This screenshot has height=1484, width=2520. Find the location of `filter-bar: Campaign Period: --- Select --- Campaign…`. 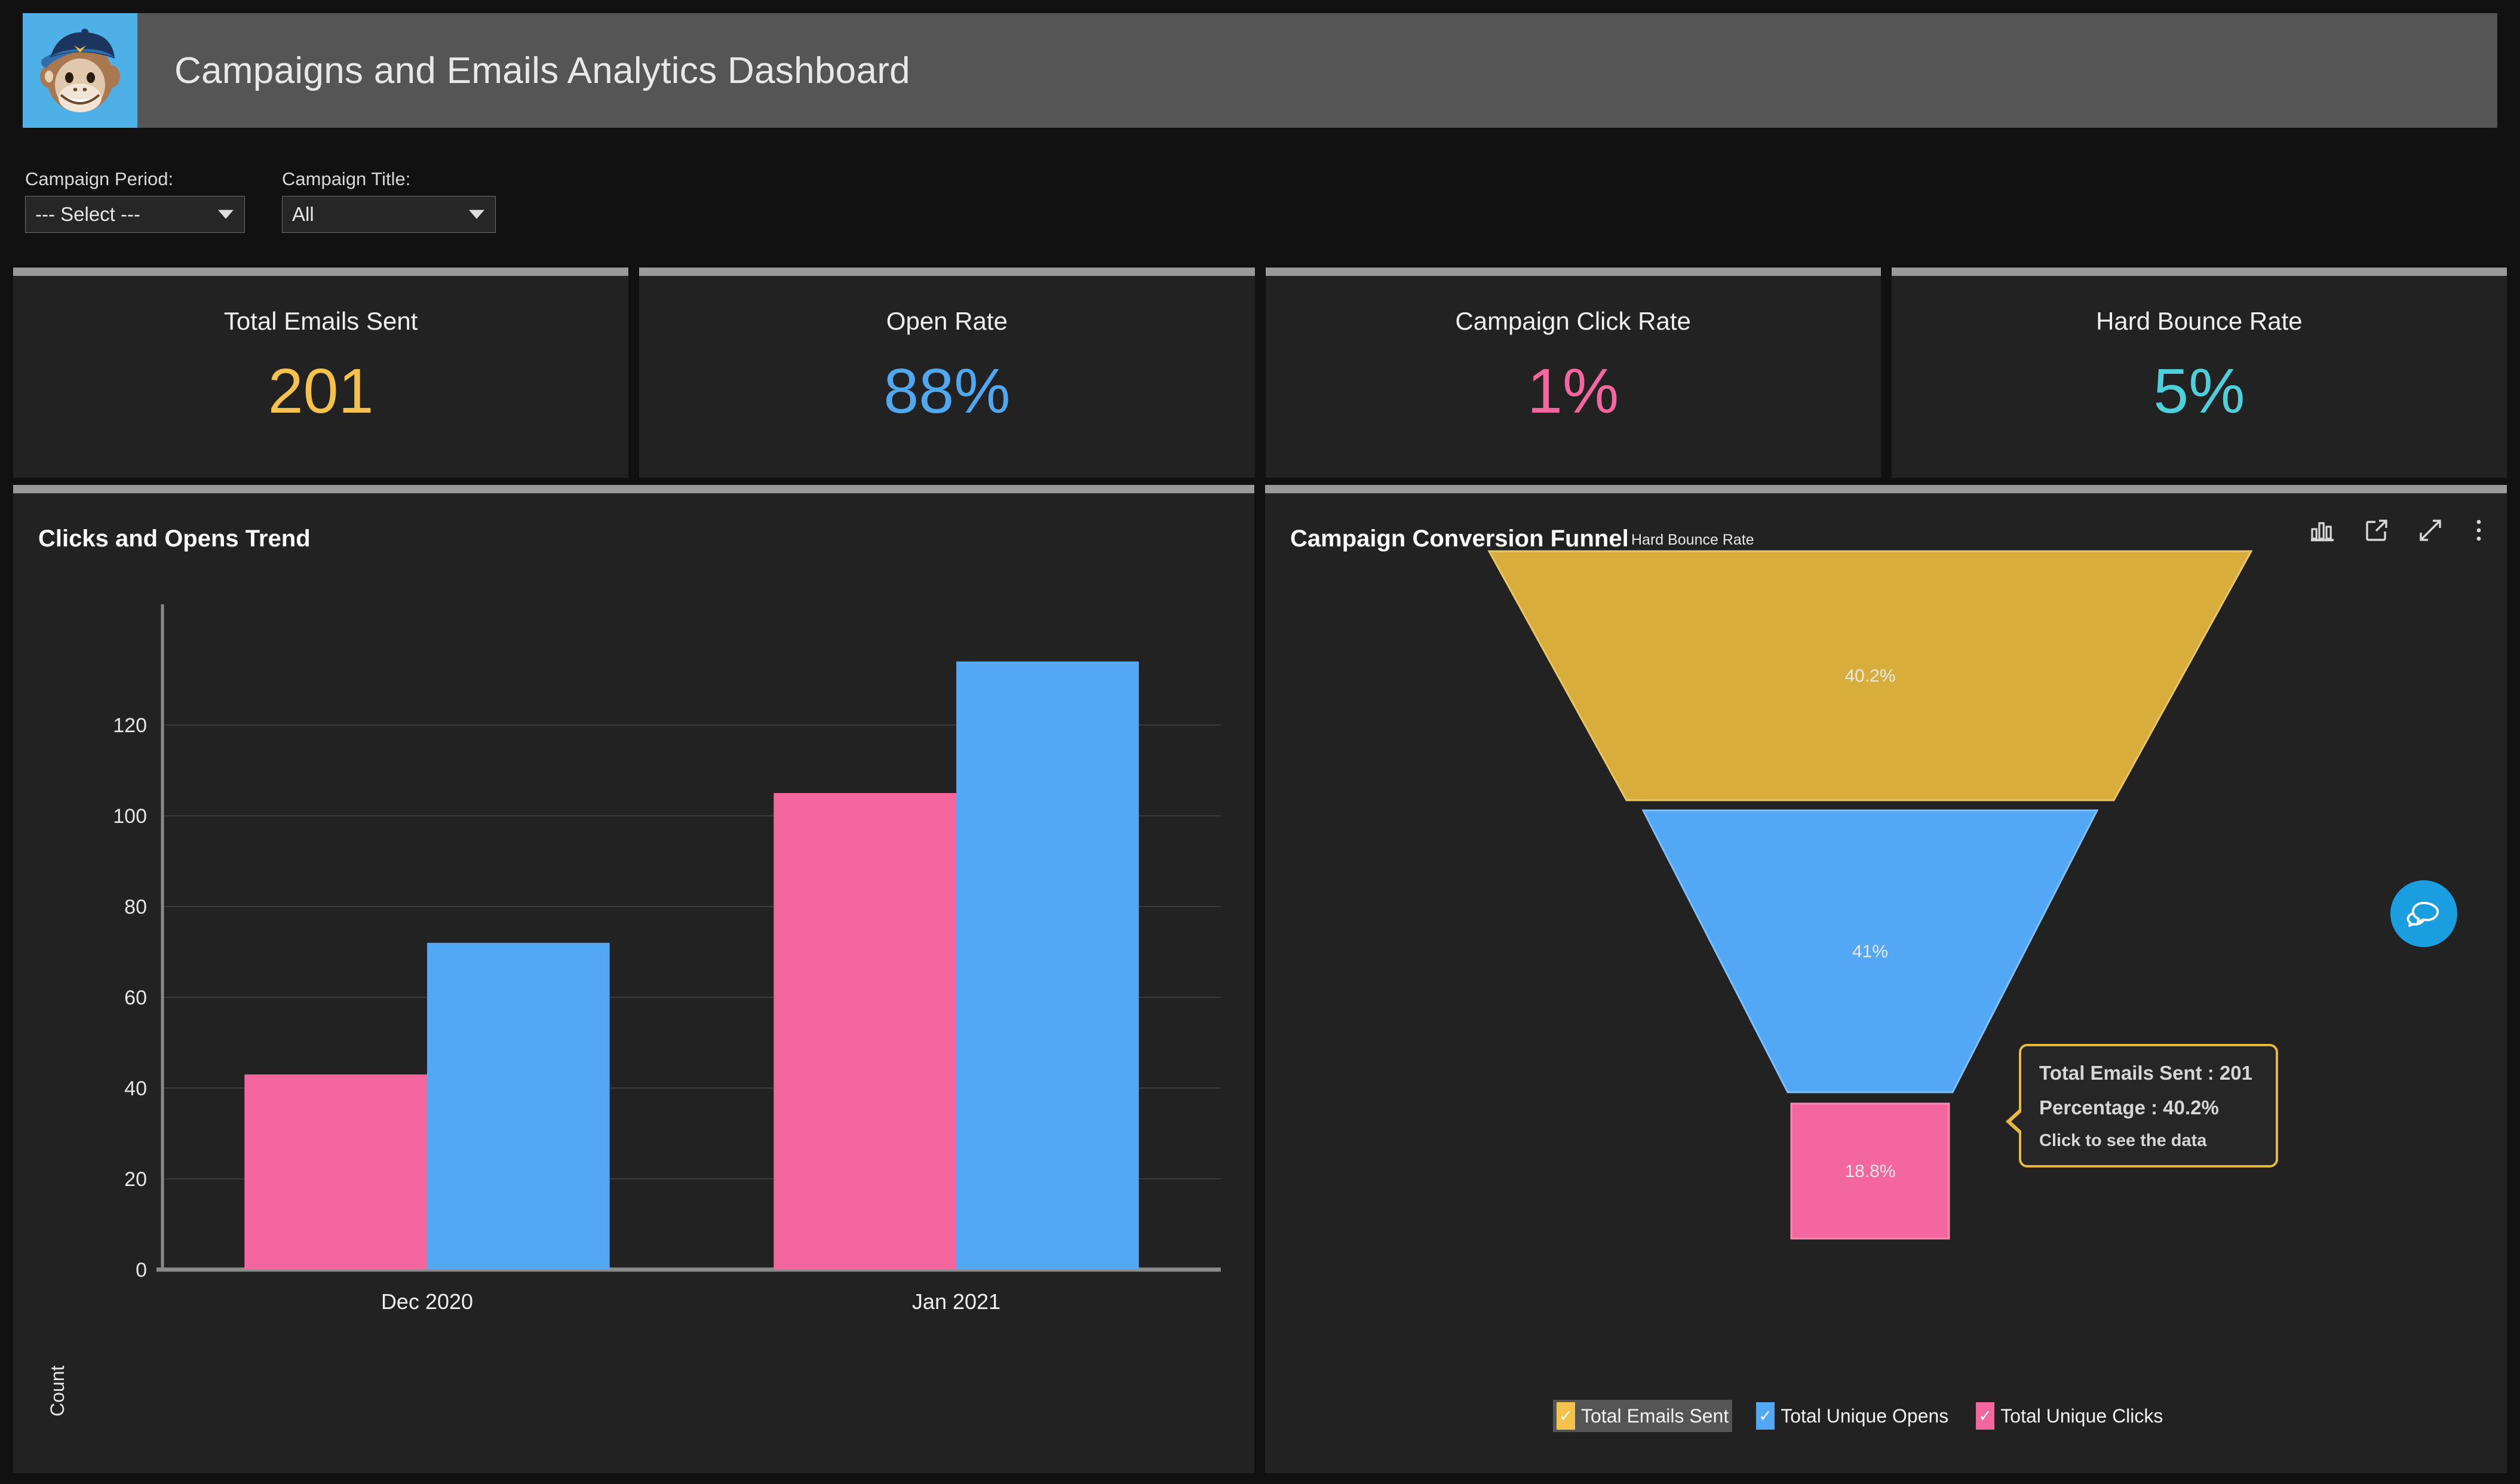

filter-bar: Campaign Period: --- Select --- Campaign… is located at coordinates (260, 200).